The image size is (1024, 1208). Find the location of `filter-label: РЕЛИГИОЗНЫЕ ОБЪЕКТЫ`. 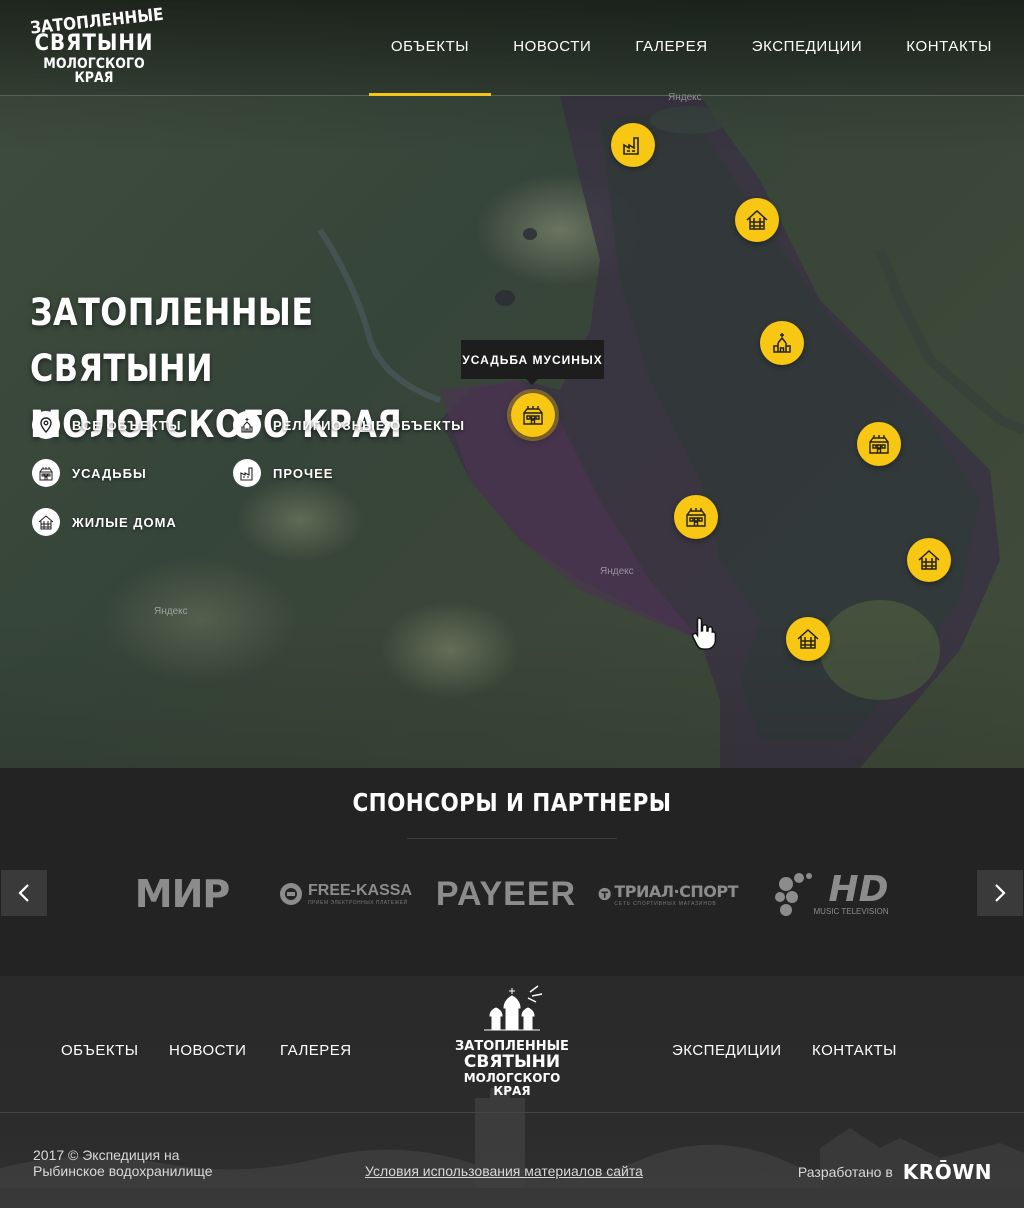

filter-label: РЕЛИГИОЗНЫЕ ОБЪЕКТЫ is located at coordinates (369, 425).